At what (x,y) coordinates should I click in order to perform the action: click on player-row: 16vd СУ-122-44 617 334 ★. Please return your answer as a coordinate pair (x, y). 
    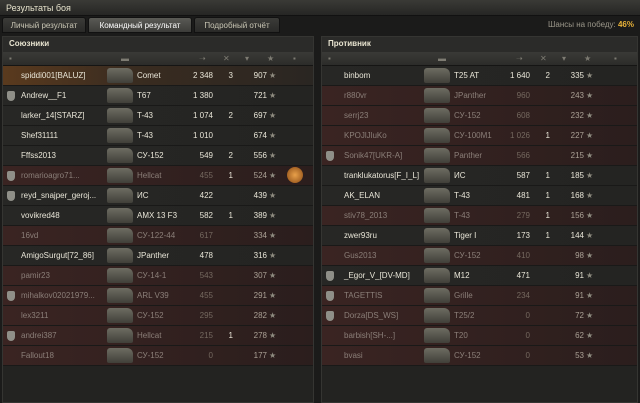
    Looking at the image, I should click on (158, 236).